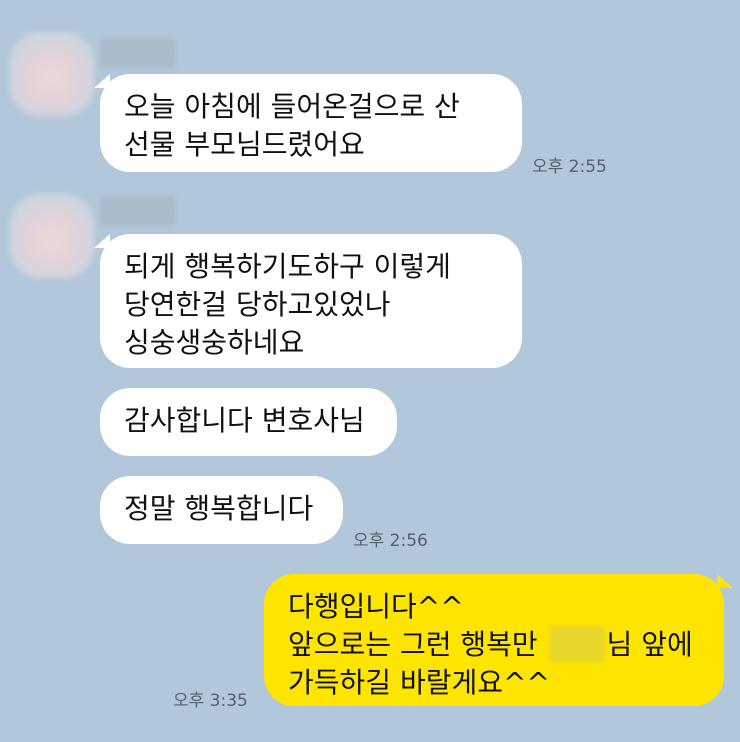 The image size is (740, 742). What do you see at coordinates (376, 606) in the screenshot?
I see `message-line: 다행입니다^^` at bounding box center [376, 606].